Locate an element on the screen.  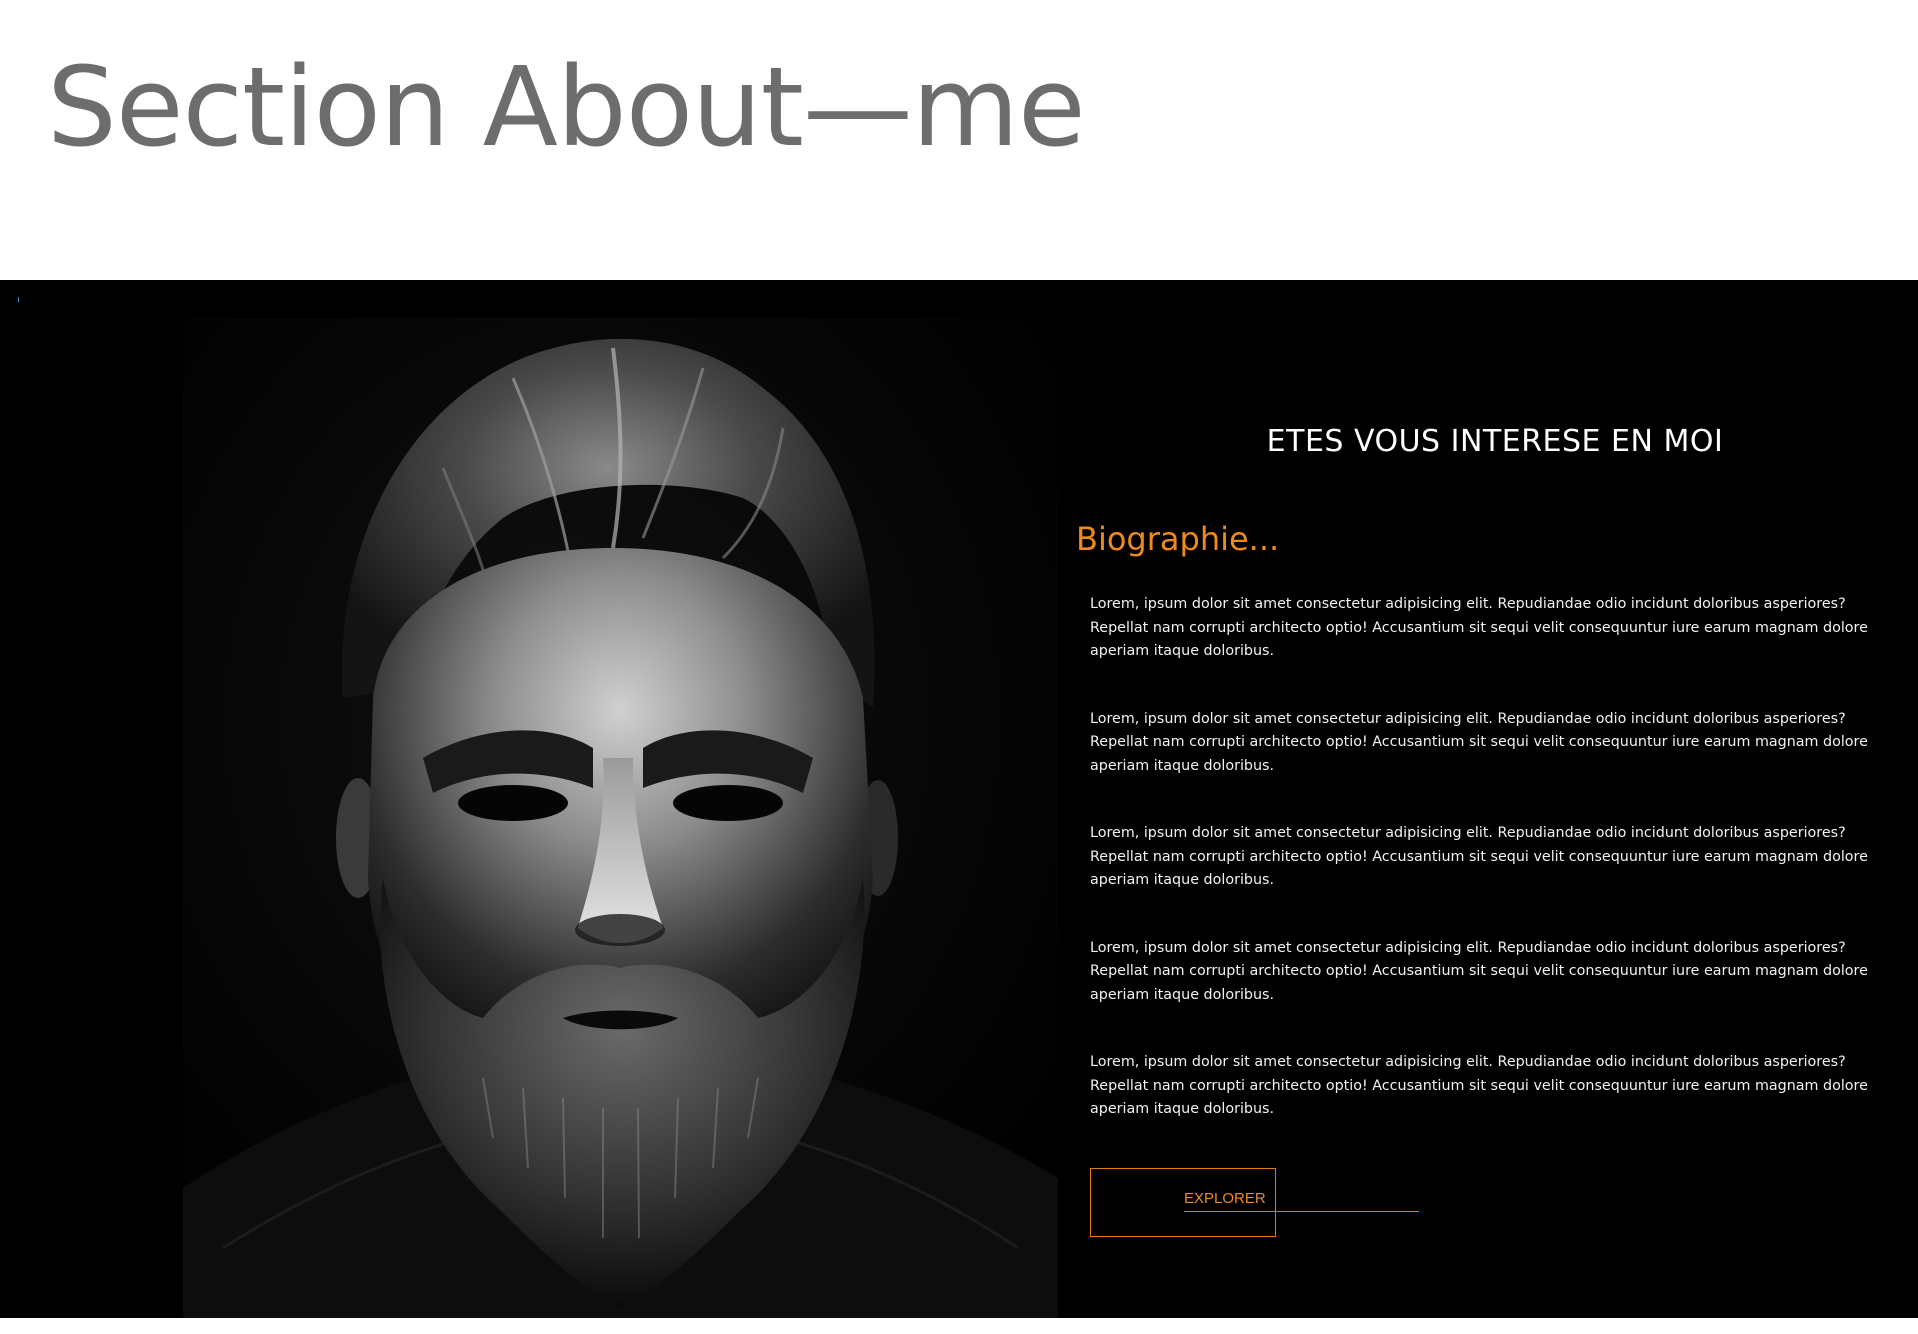
explore-button-label: EXPLORER is located at coordinates (1225, 1198).